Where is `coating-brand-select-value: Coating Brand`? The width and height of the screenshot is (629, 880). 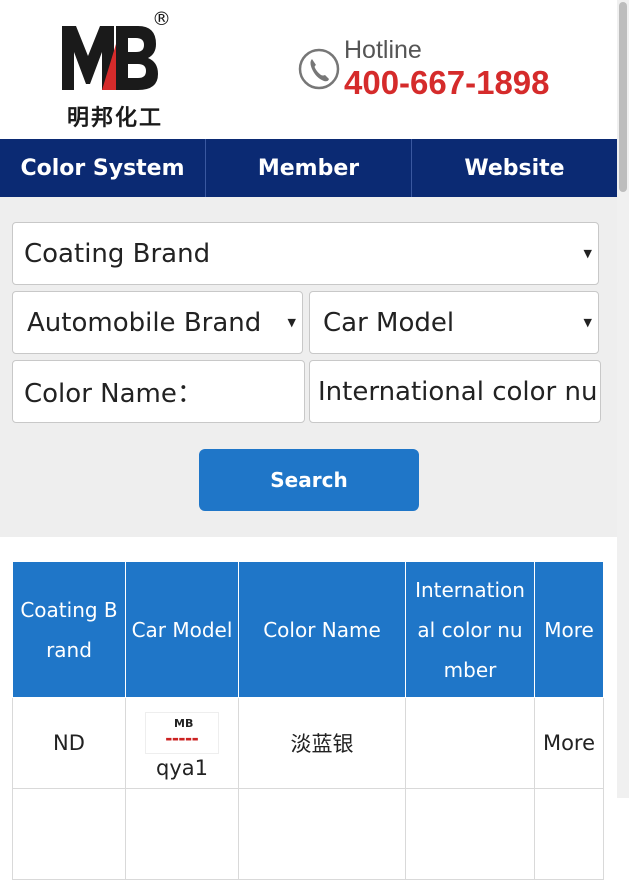 coating-brand-select-value: Coating Brand is located at coordinates (117, 253).